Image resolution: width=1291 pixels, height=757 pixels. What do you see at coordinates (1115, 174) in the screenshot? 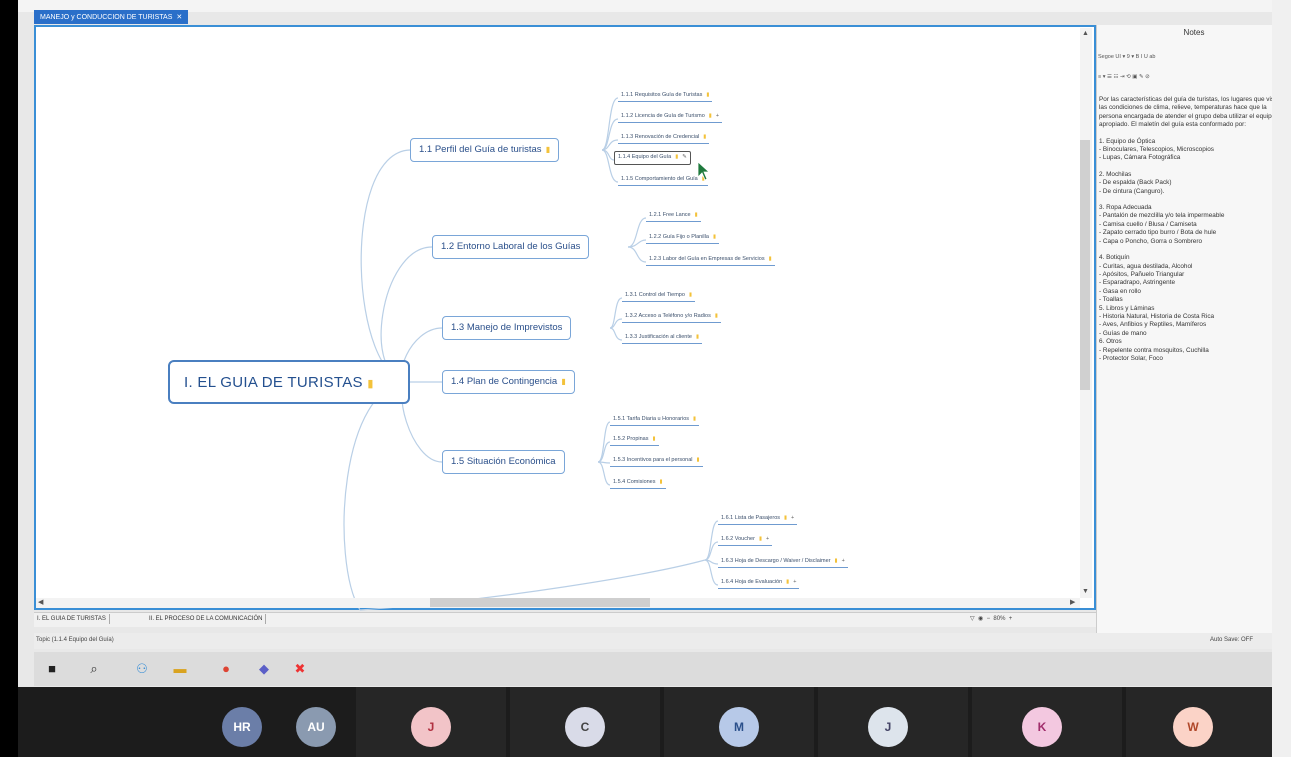
I see `notes-line: 2. Mochilas` at bounding box center [1115, 174].